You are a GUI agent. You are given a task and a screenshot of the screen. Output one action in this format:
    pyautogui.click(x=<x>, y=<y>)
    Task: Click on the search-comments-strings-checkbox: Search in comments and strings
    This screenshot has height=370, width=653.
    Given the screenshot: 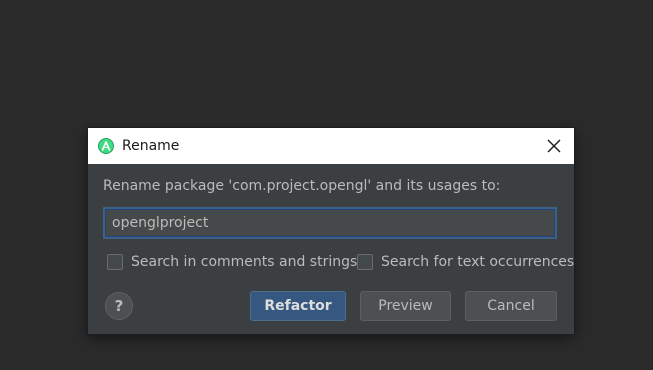 What is the action you would take?
    pyautogui.click(x=232, y=262)
    